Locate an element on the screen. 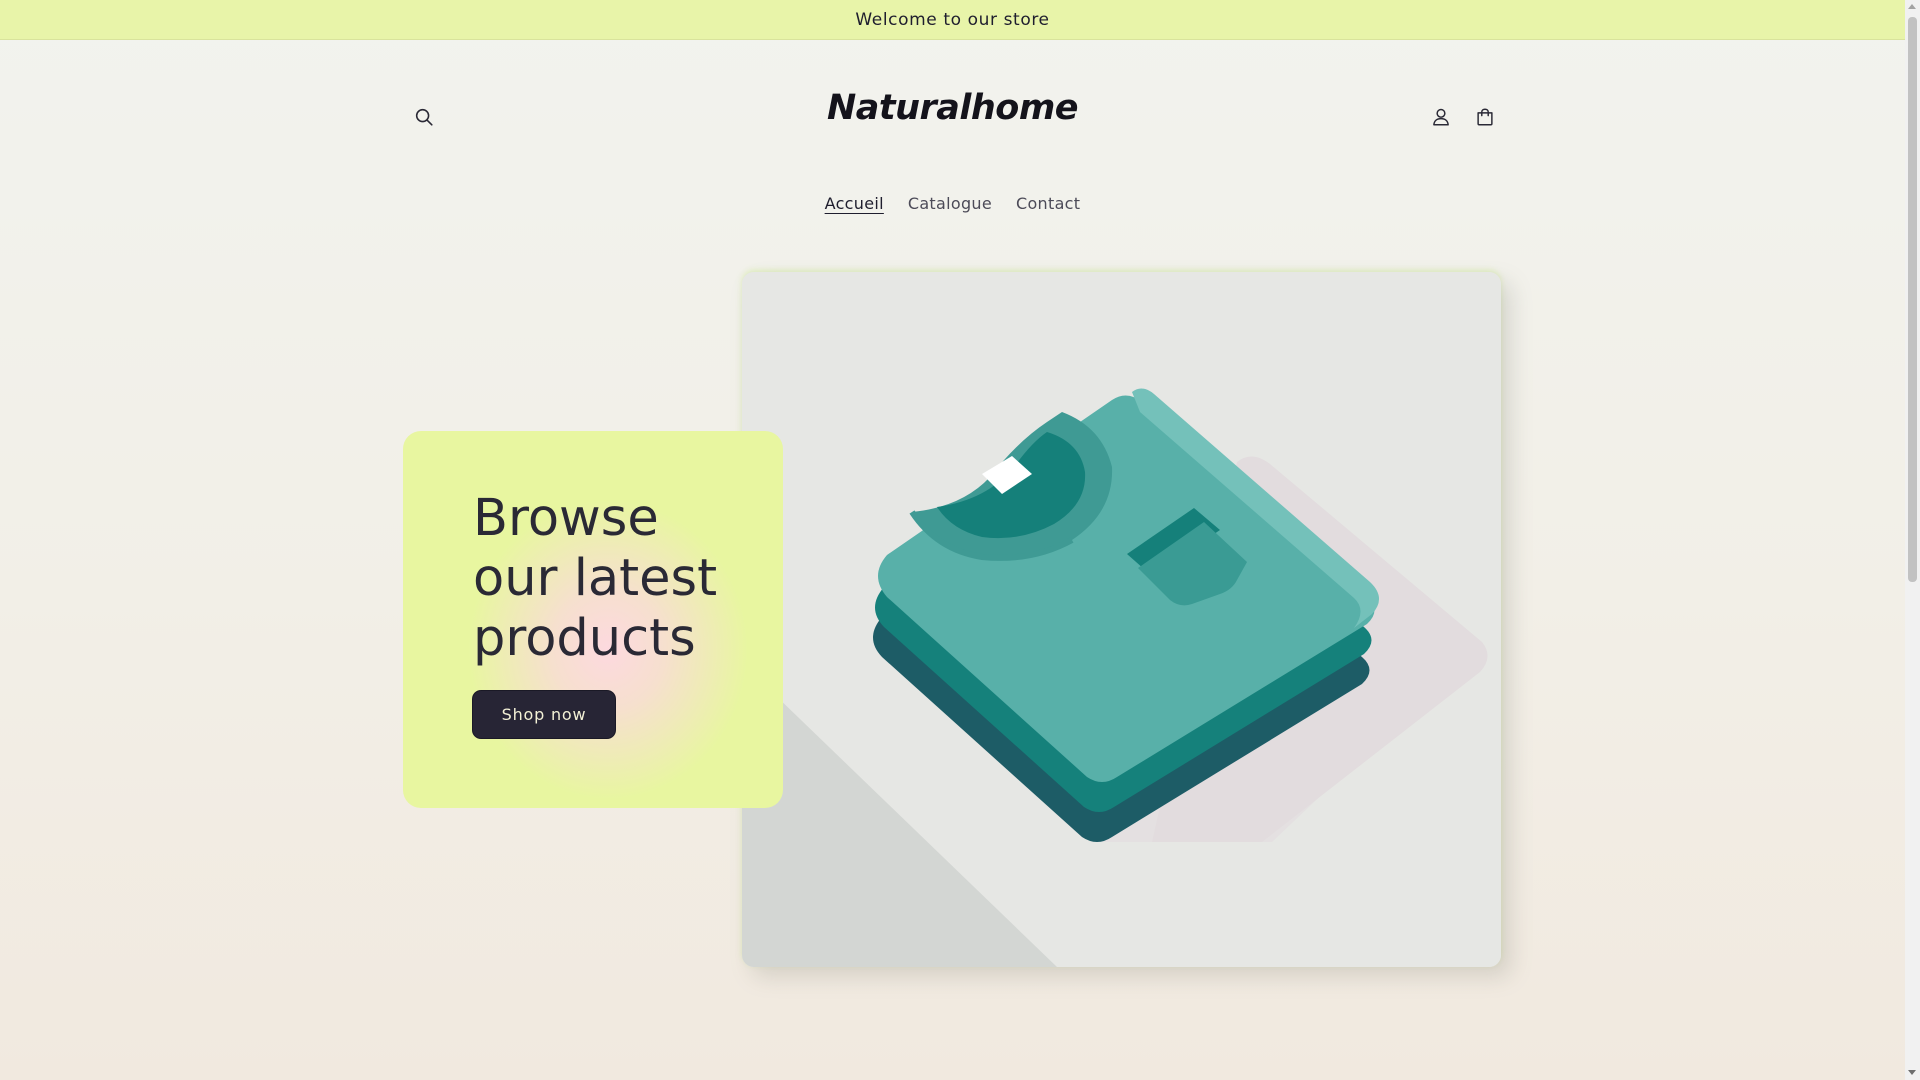  announcement-bar: Welcome to our store is located at coordinates (952, 20).